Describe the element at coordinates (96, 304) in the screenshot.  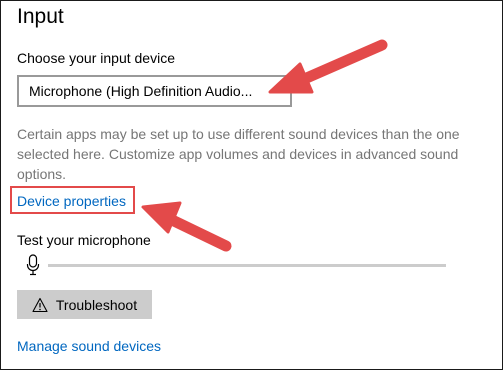
I see `troubleshoot-label: Troubleshoot` at that location.